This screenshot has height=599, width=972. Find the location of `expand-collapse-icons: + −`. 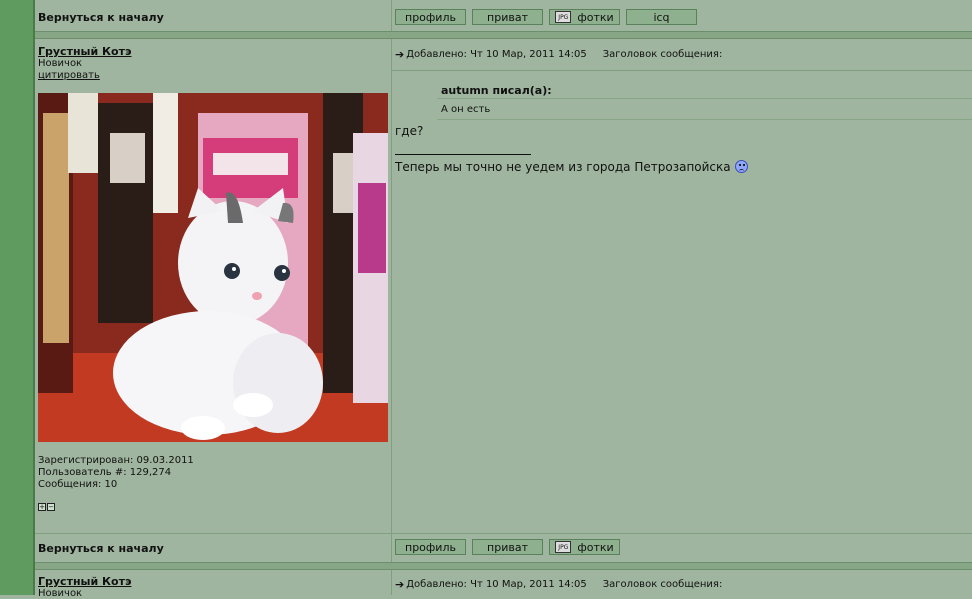

expand-collapse-icons: + − is located at coordinates (47, 507).